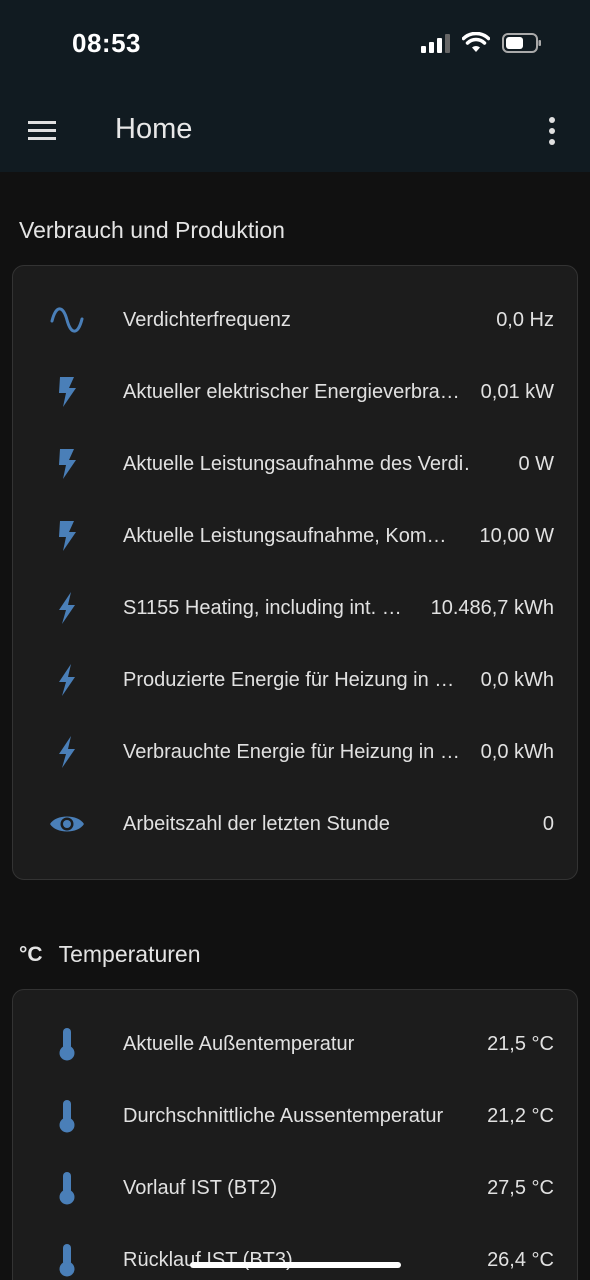  I want to click on entity-row: Aktuelle Leistungsaufnahme, Kom… 10,00 W, so click(296, 536).